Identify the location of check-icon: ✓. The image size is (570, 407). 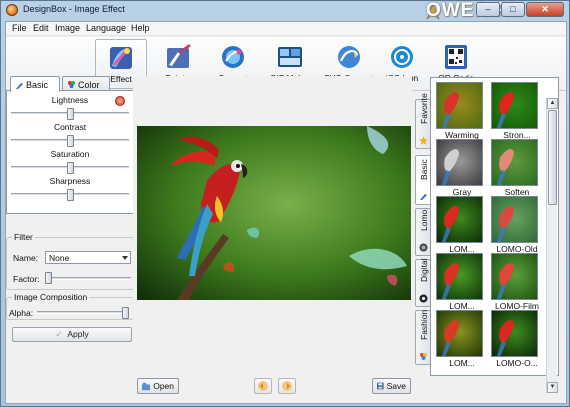
(59, 334).